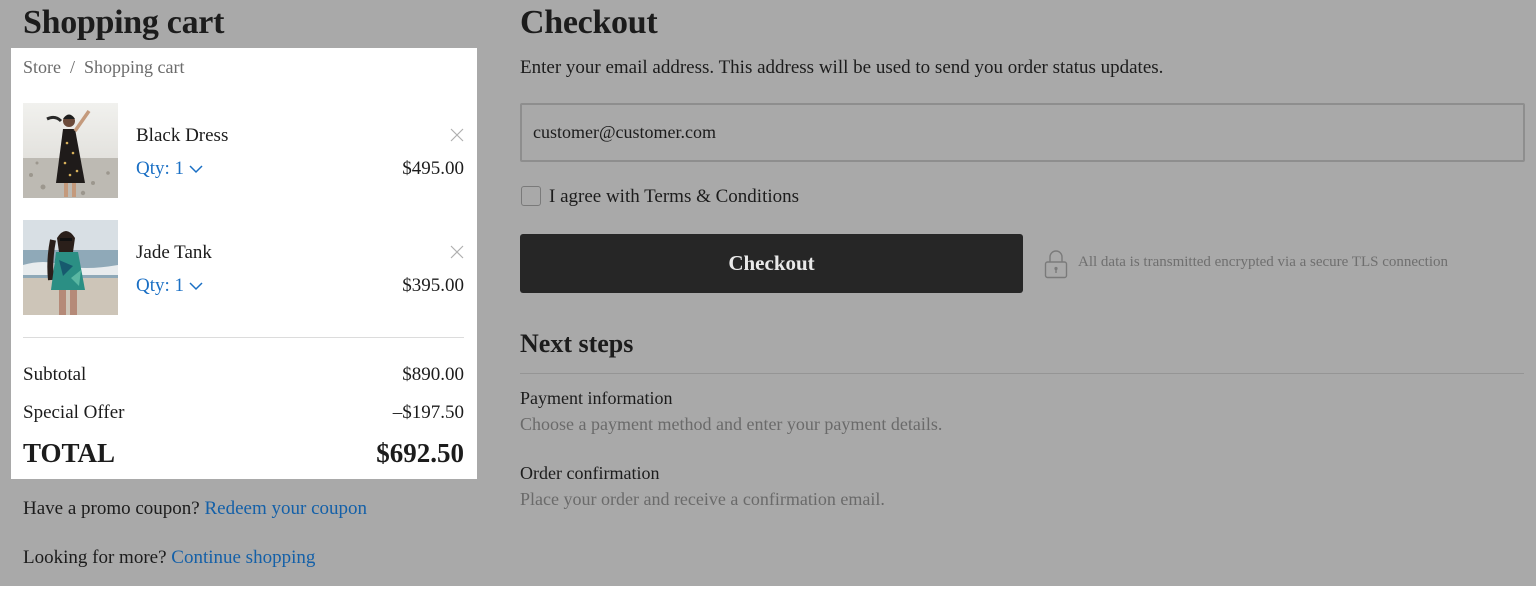  I want to click on checkbox-box, so click(531, 196).